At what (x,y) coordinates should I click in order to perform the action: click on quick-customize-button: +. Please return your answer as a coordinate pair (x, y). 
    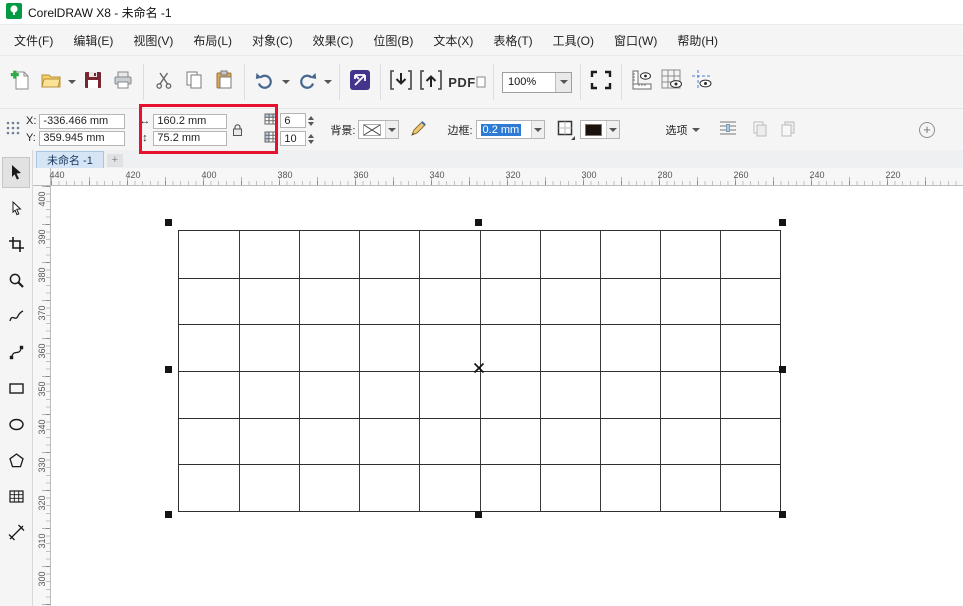
    Looking at the image, I should click on (927, 129).